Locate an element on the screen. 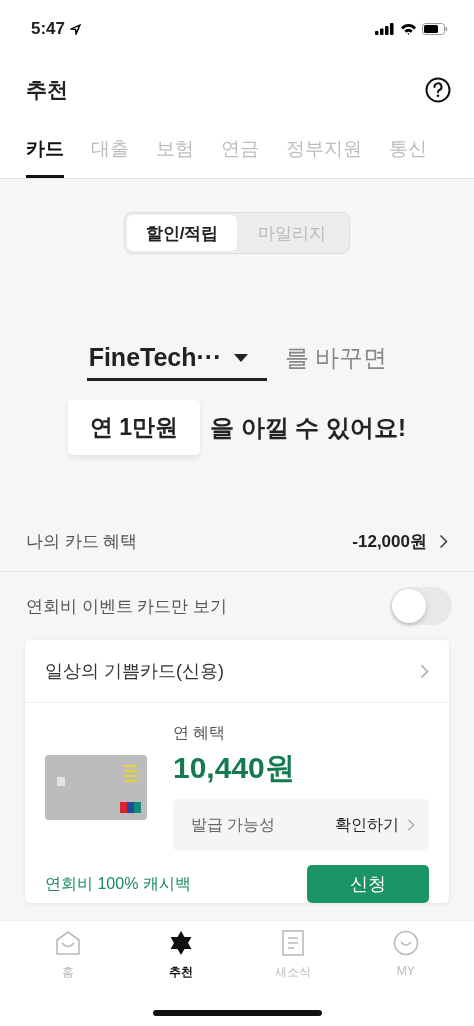 The width and height of the screenshot is (474, 1026). issue-check-button: 발급 가능성 확인하기 is located at coordinates (301, 825).